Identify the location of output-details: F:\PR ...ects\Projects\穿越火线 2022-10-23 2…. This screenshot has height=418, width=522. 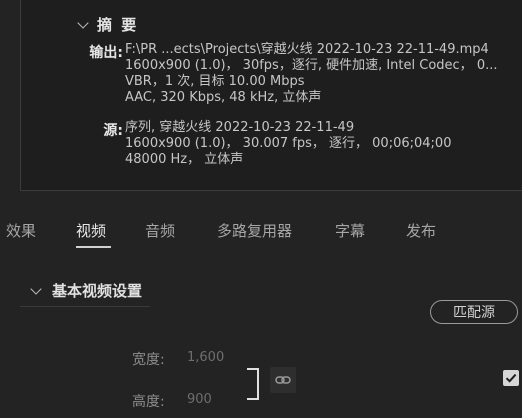
(311, 74).